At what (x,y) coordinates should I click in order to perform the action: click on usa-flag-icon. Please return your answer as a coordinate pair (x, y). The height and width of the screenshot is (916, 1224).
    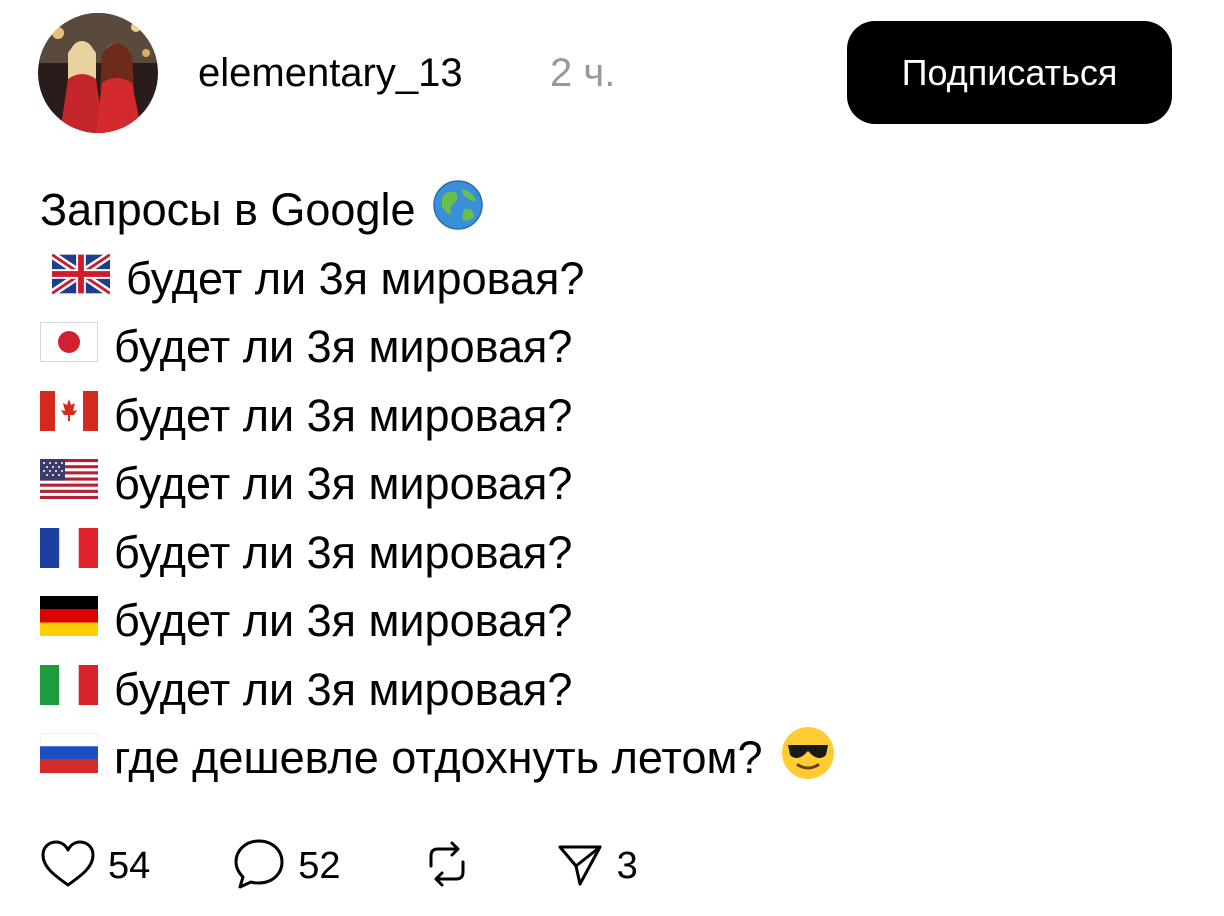
    Looking at the image, I should click on (69, 484).